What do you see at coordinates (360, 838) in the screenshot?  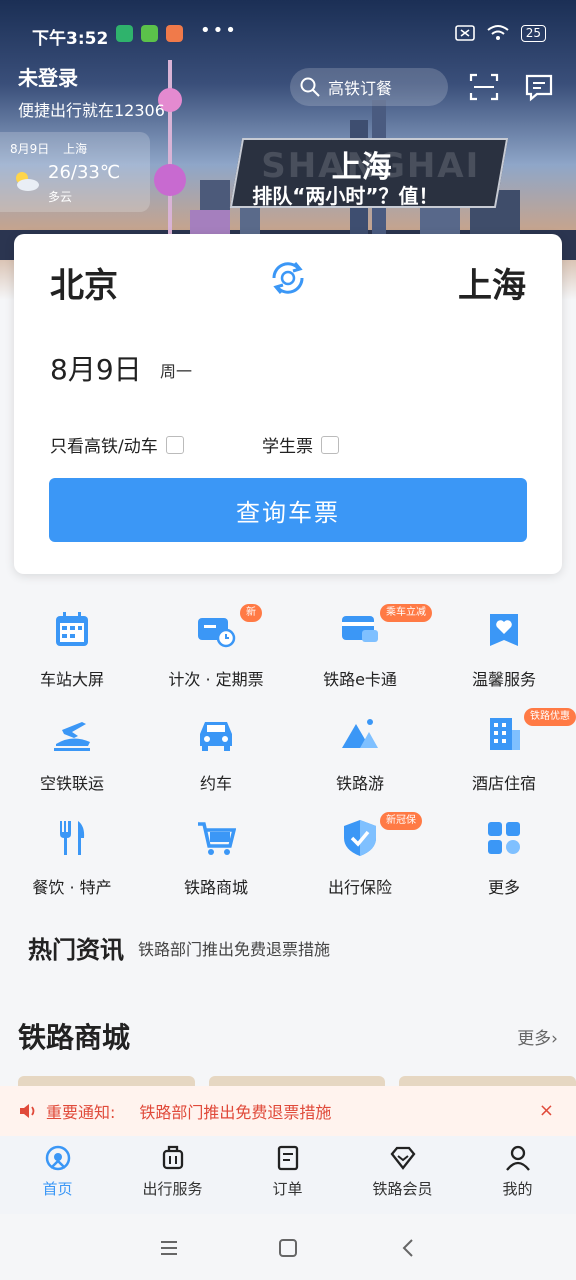 I see `insurance-shield-icon` at bounding box center [360, 838].